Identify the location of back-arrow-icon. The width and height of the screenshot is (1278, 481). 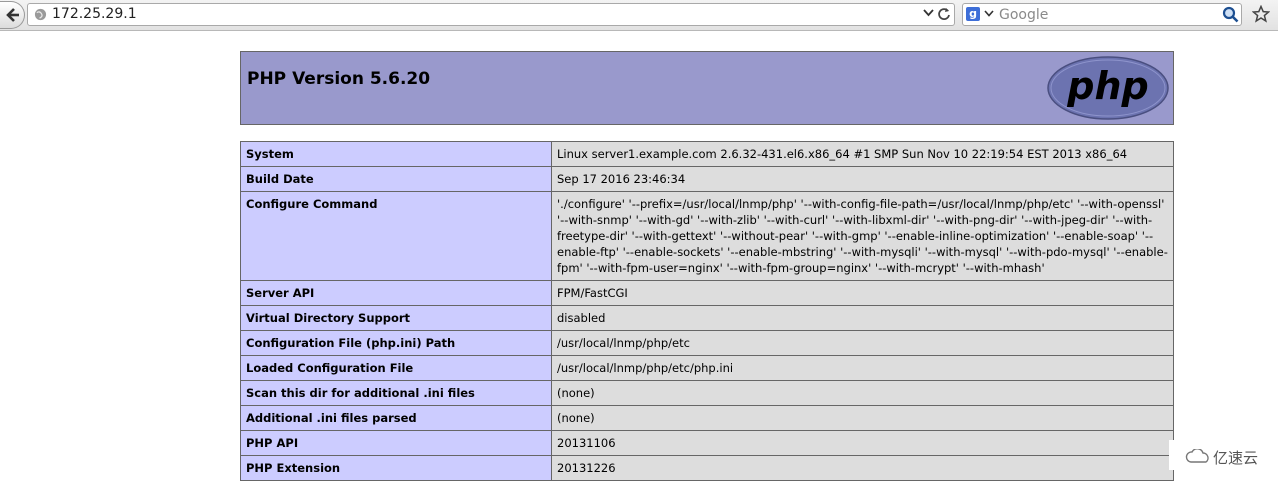
(12, 15).